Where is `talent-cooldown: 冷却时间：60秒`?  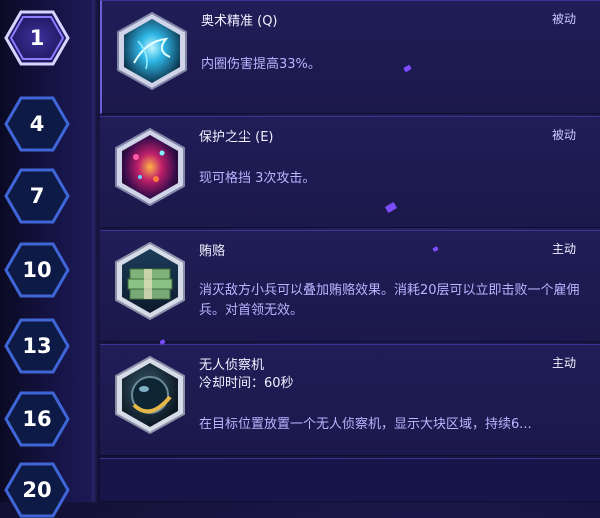
talent-cooldown: 冷却时间：60秒 is located at coordinates (246, 383).